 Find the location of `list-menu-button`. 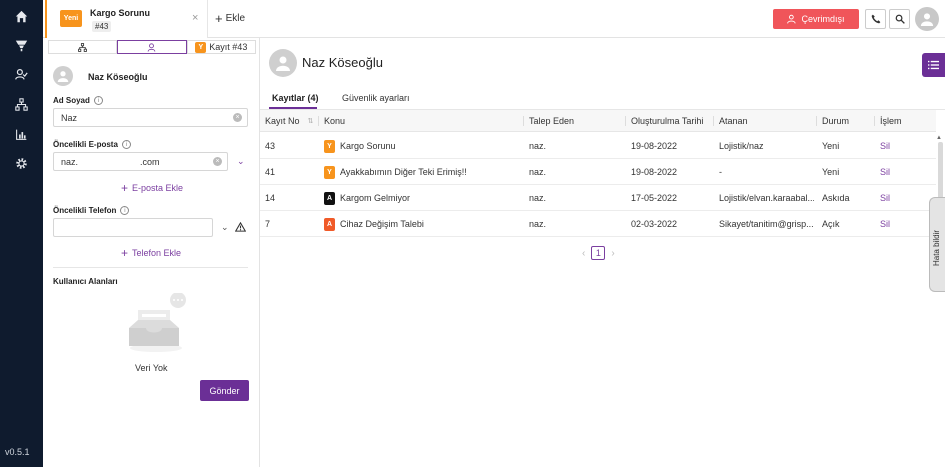

list-menu-button is located at coordinates (933, 65).